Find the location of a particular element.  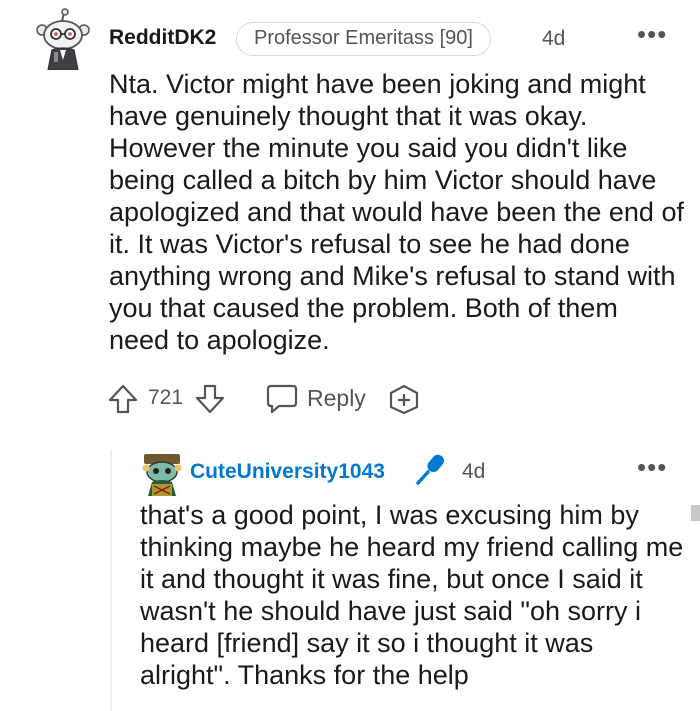

vote-score: 721 is located at coordinates (166, 397).